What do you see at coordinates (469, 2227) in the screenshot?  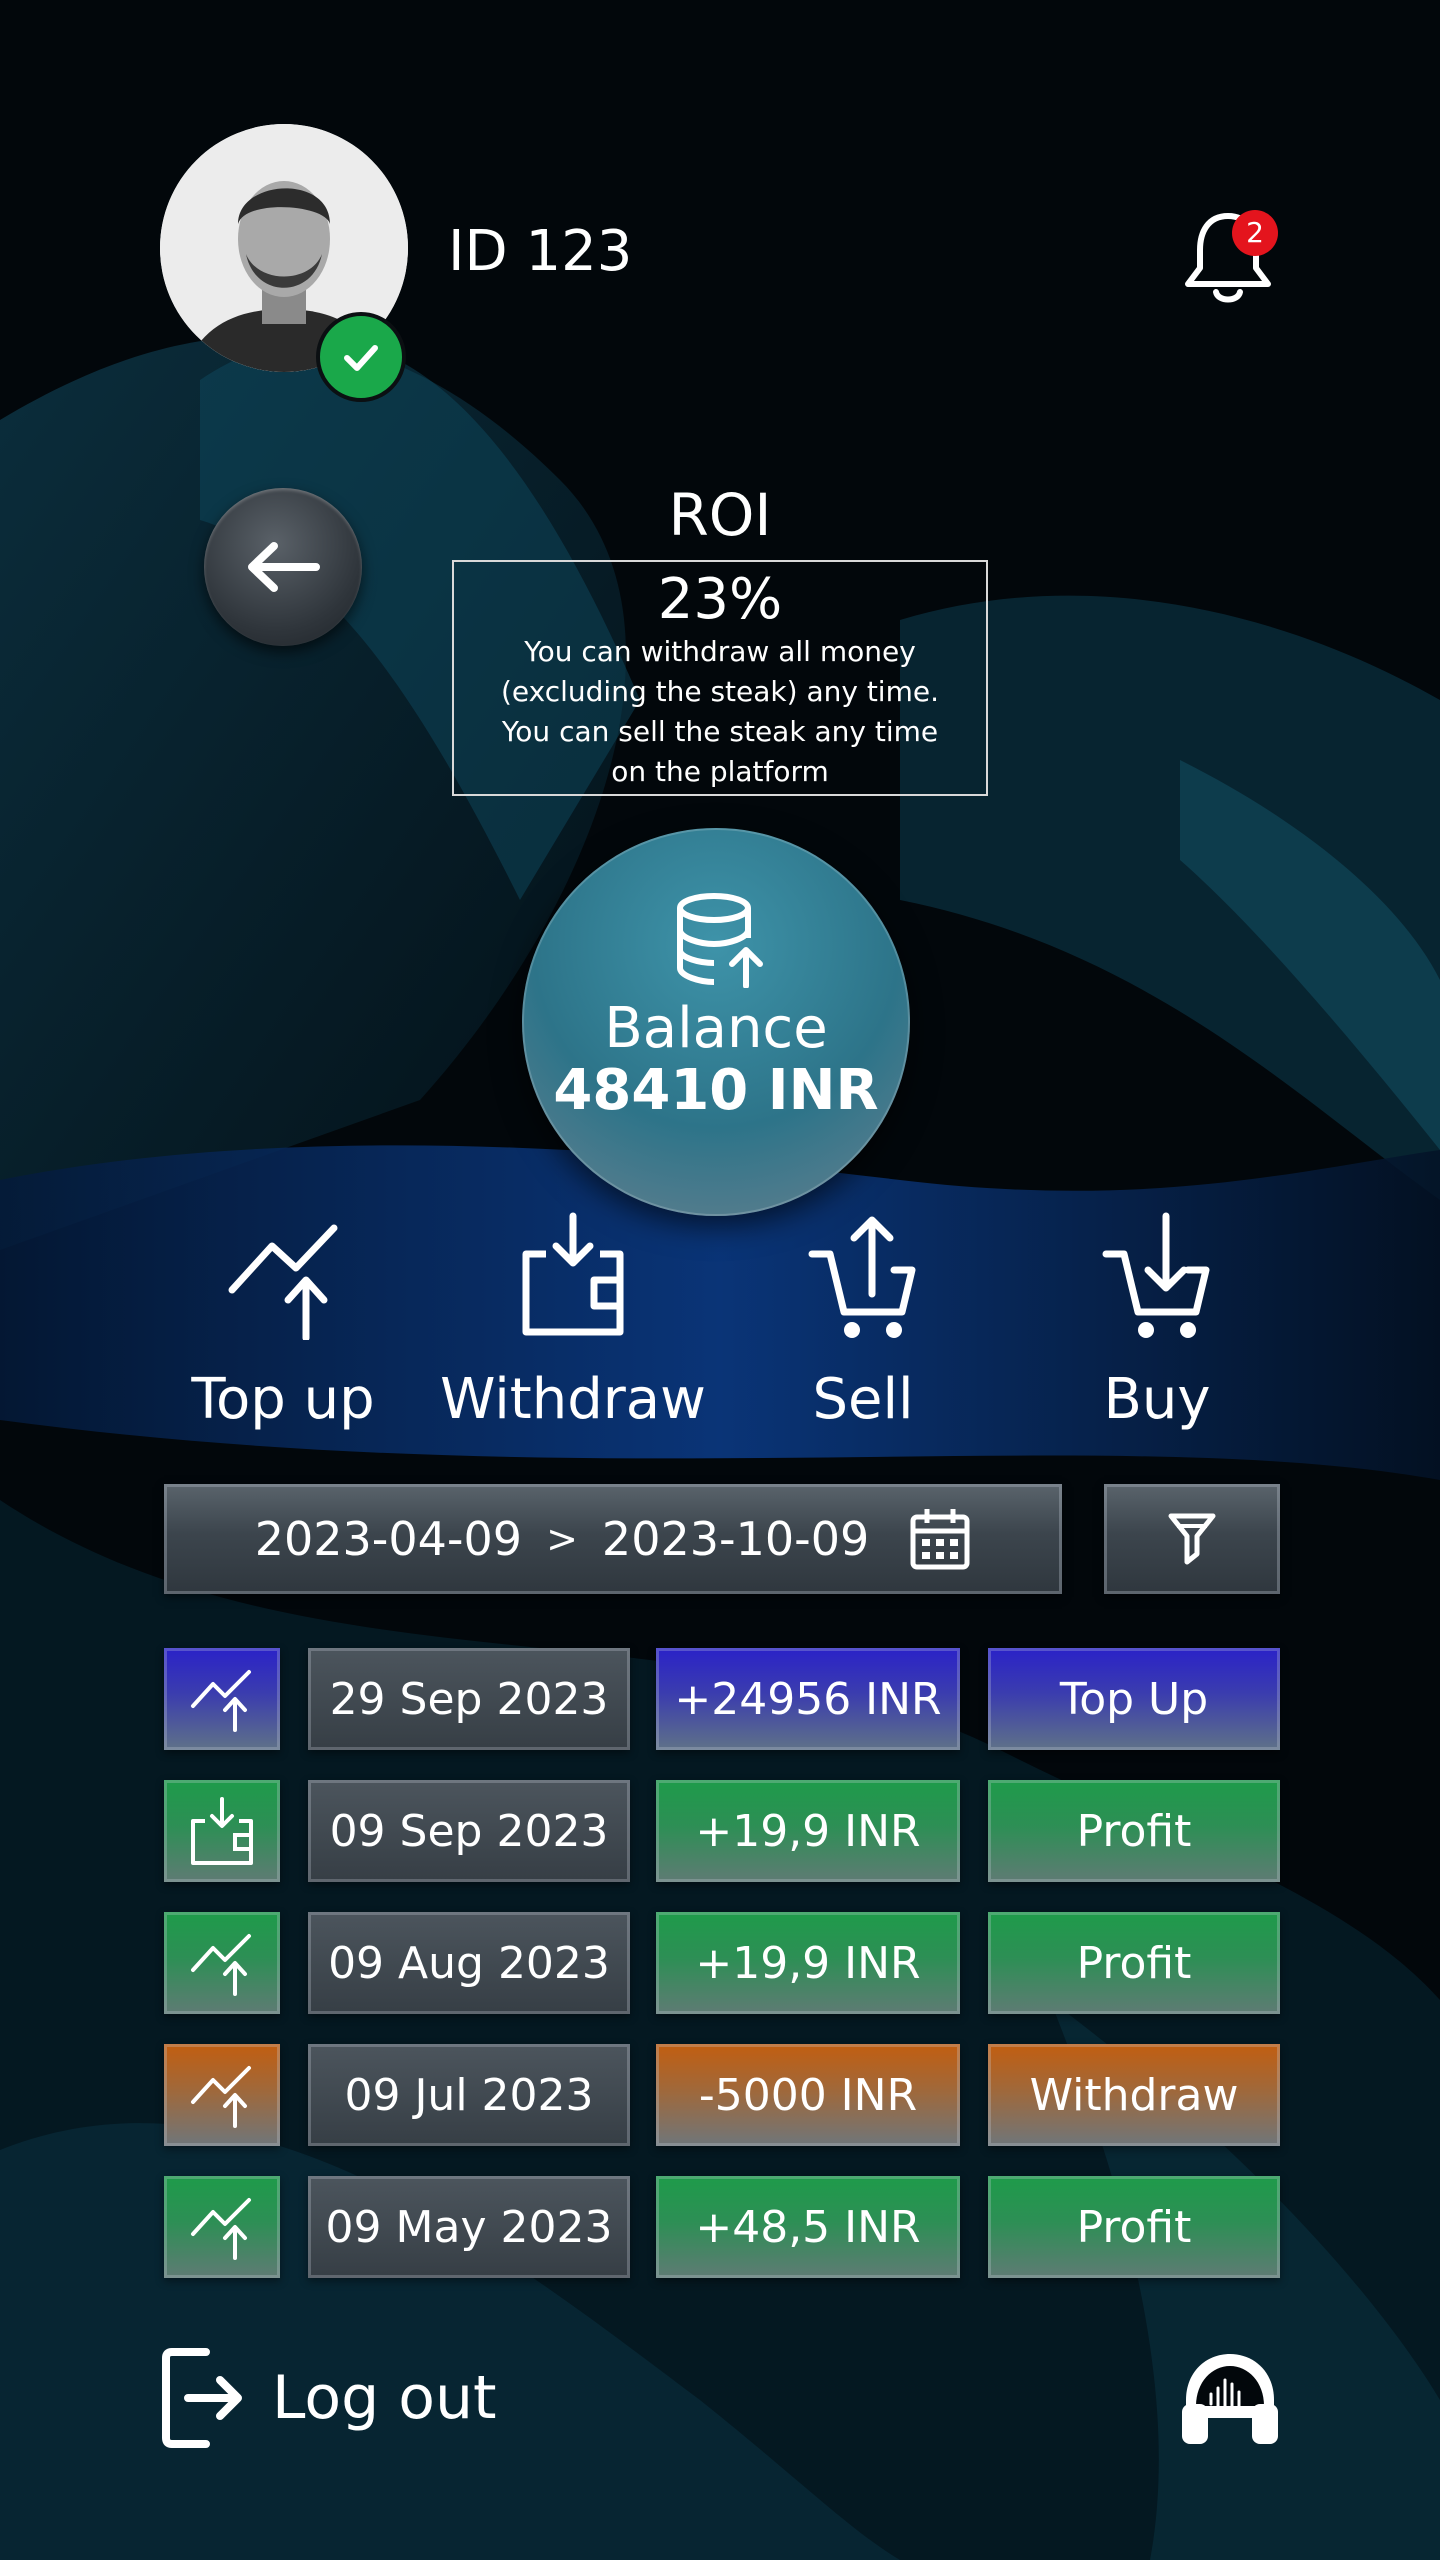 I see `transaction-date: 09 May 2023` at bounding box center [469, 2227].